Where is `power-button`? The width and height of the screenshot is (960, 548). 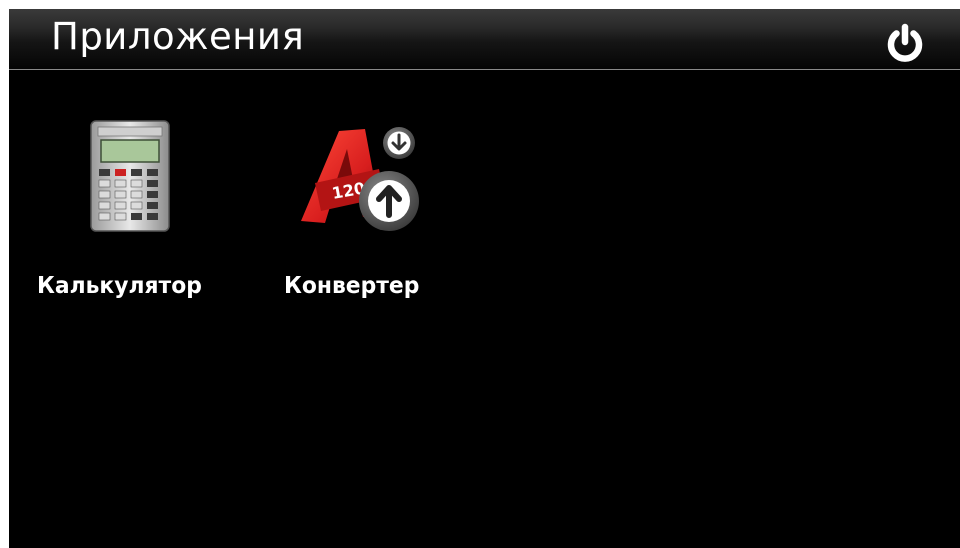 power-button is located at coordinates (905, 43).